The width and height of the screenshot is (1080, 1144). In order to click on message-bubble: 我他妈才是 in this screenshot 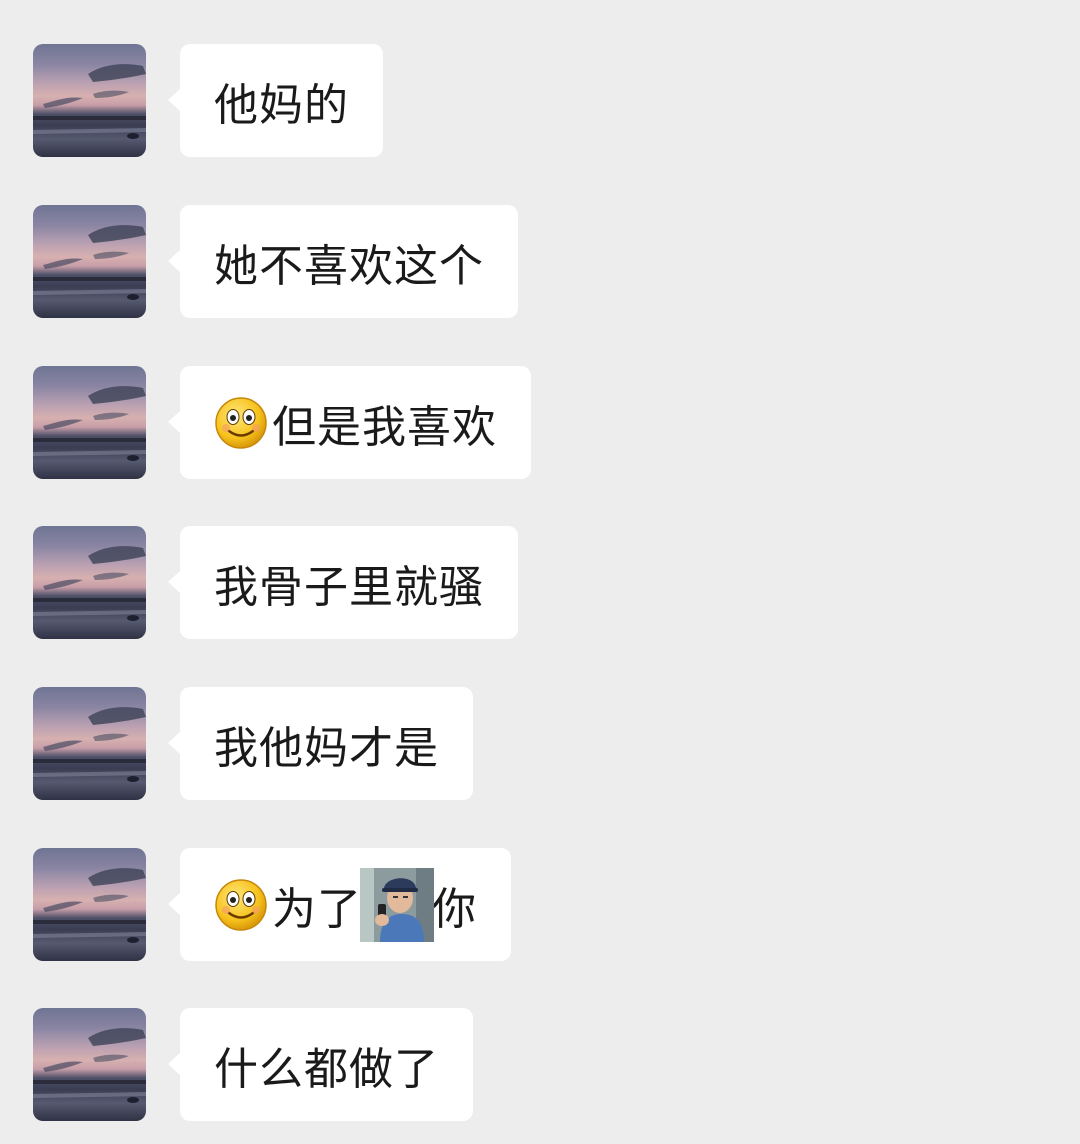, I will do `click(320, 743)`.